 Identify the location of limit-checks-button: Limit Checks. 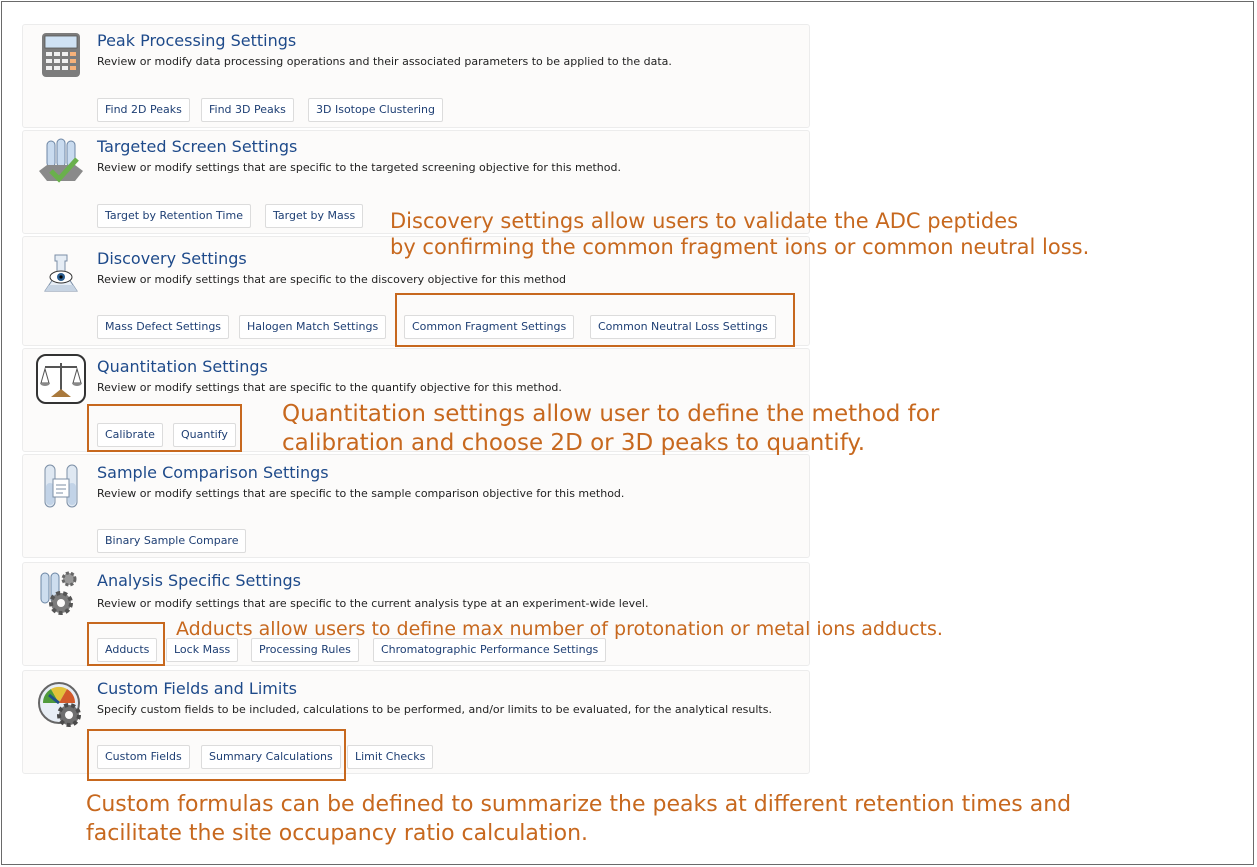
(390, 757).